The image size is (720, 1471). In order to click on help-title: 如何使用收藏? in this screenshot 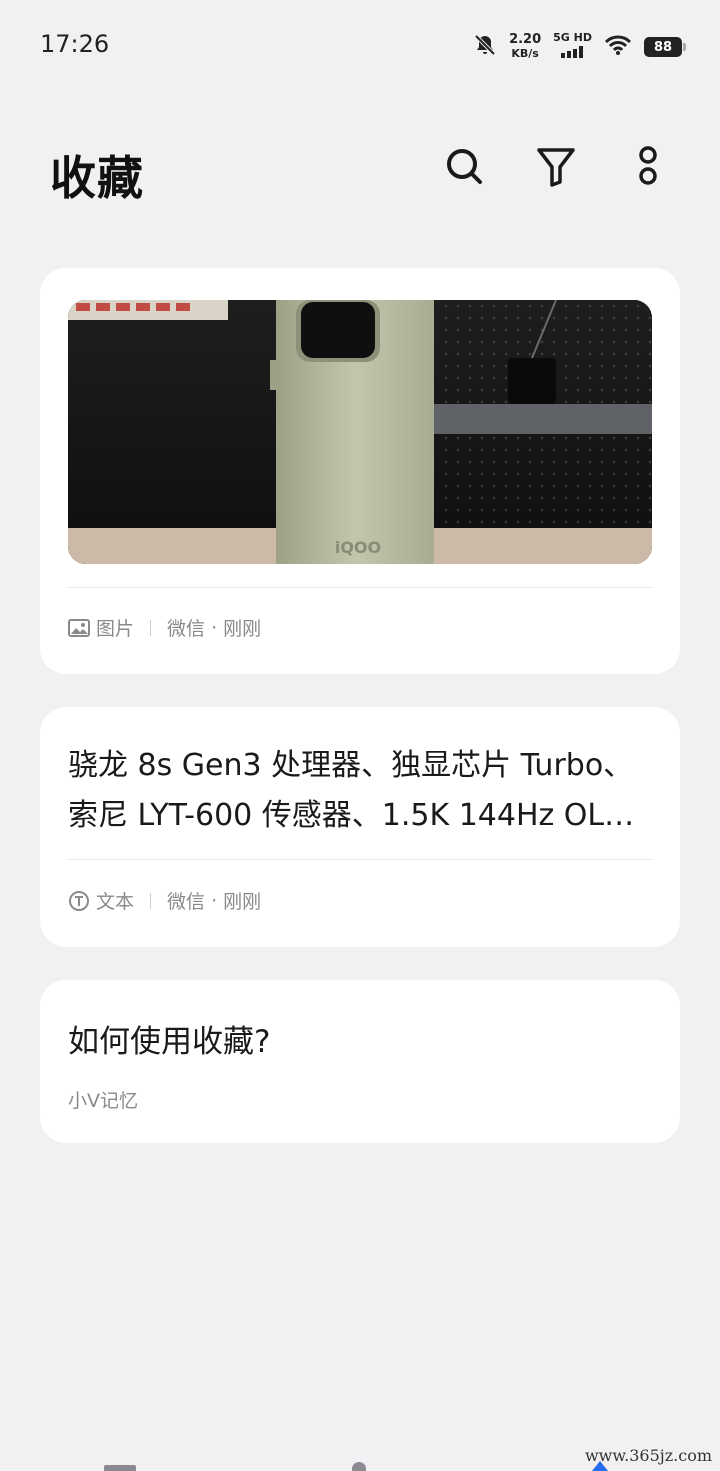, I will do `click(169, 1042)`.